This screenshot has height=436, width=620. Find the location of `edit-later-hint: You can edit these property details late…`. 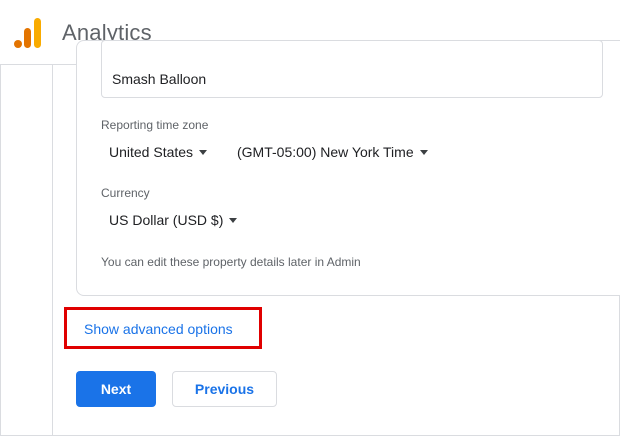

edit-later-hint: You can edit these property details late… is located at coordinates (231, 262).